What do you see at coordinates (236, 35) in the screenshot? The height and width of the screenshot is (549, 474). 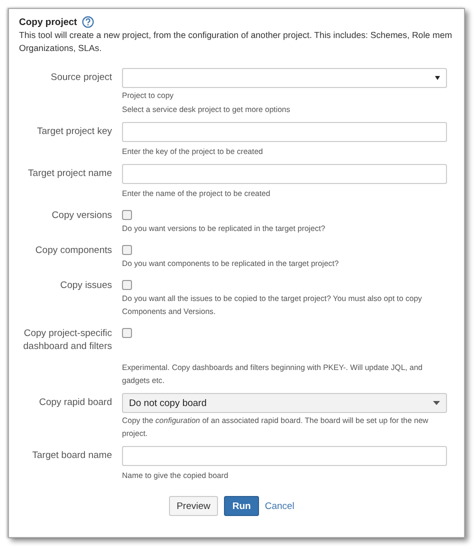 I see `intro-text: This tool will create a new project, from the configuration of another project. This includes: Schemes, Role mem` at bounding box center [236, 35].